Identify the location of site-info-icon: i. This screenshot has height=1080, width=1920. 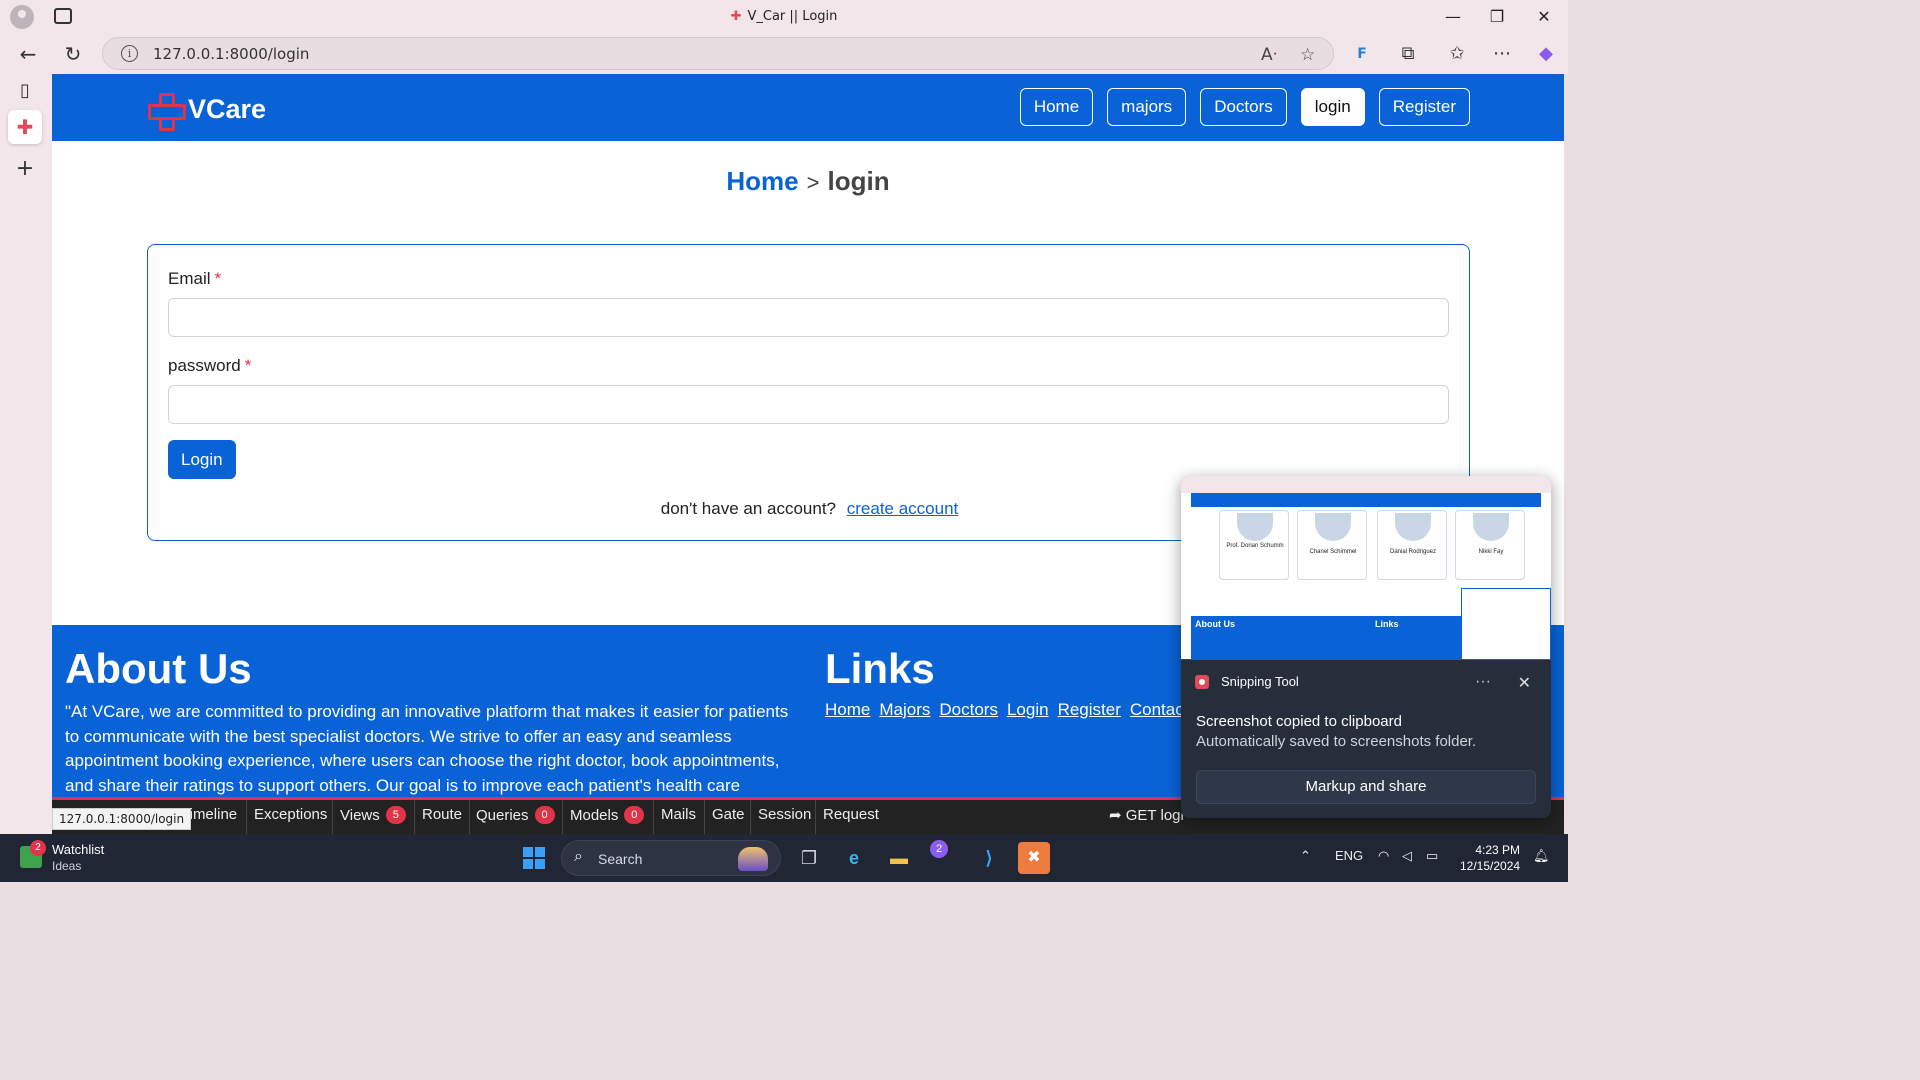
(129, 53).